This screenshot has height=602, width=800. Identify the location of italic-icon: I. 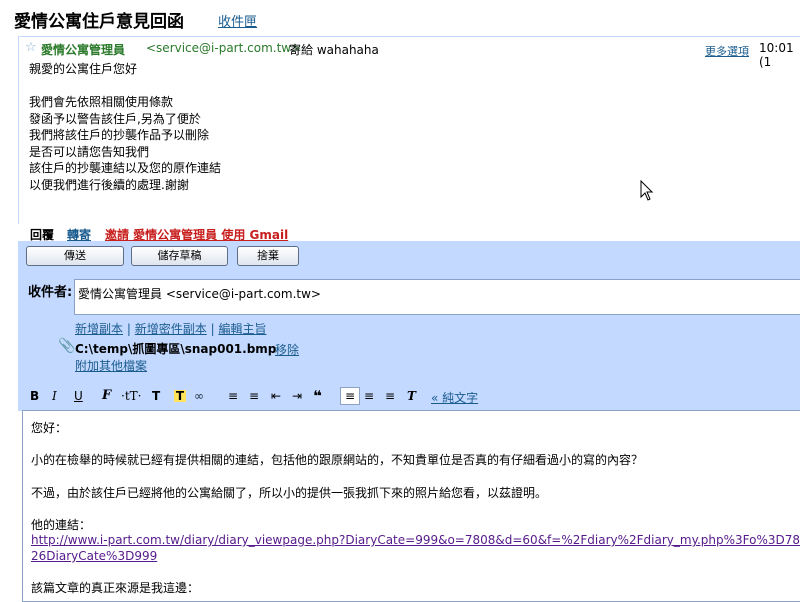
(54, 396).